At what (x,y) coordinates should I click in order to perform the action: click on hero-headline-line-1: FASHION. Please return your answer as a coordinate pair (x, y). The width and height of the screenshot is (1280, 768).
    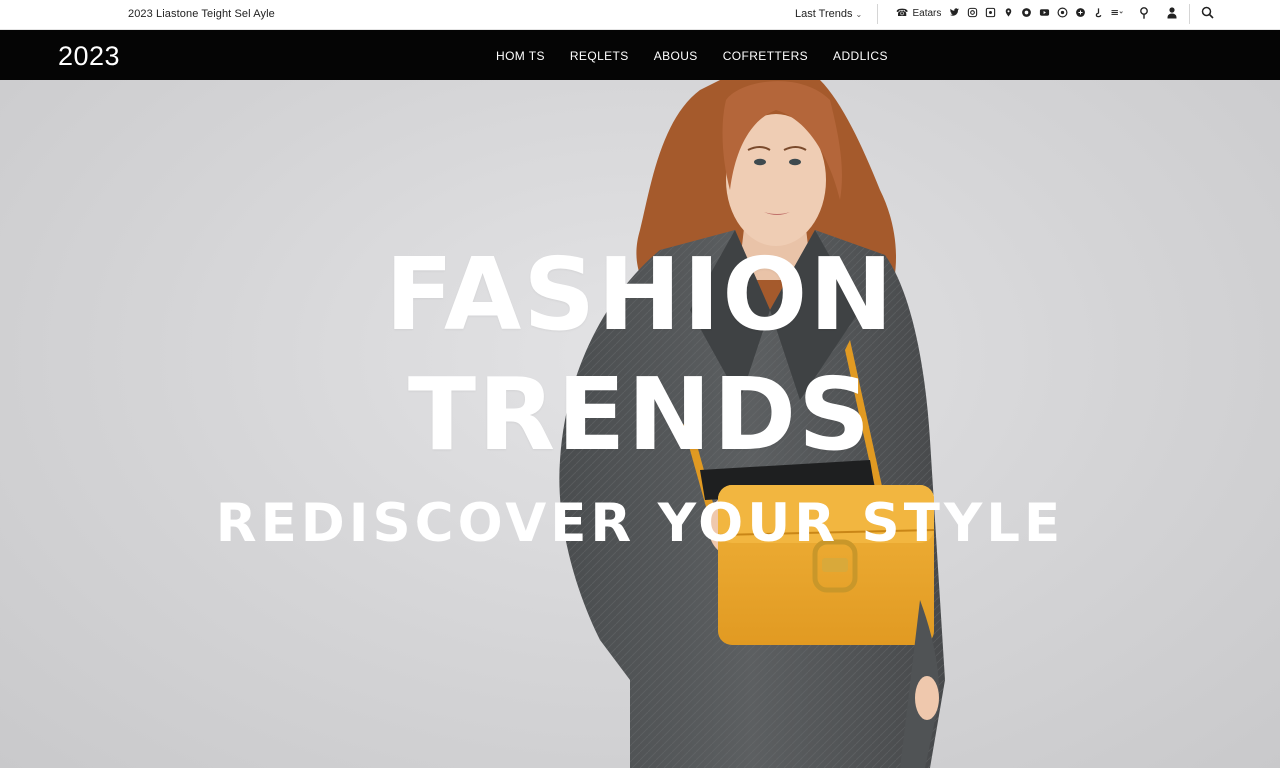
    Looking at the image, I should click on (640, 294).